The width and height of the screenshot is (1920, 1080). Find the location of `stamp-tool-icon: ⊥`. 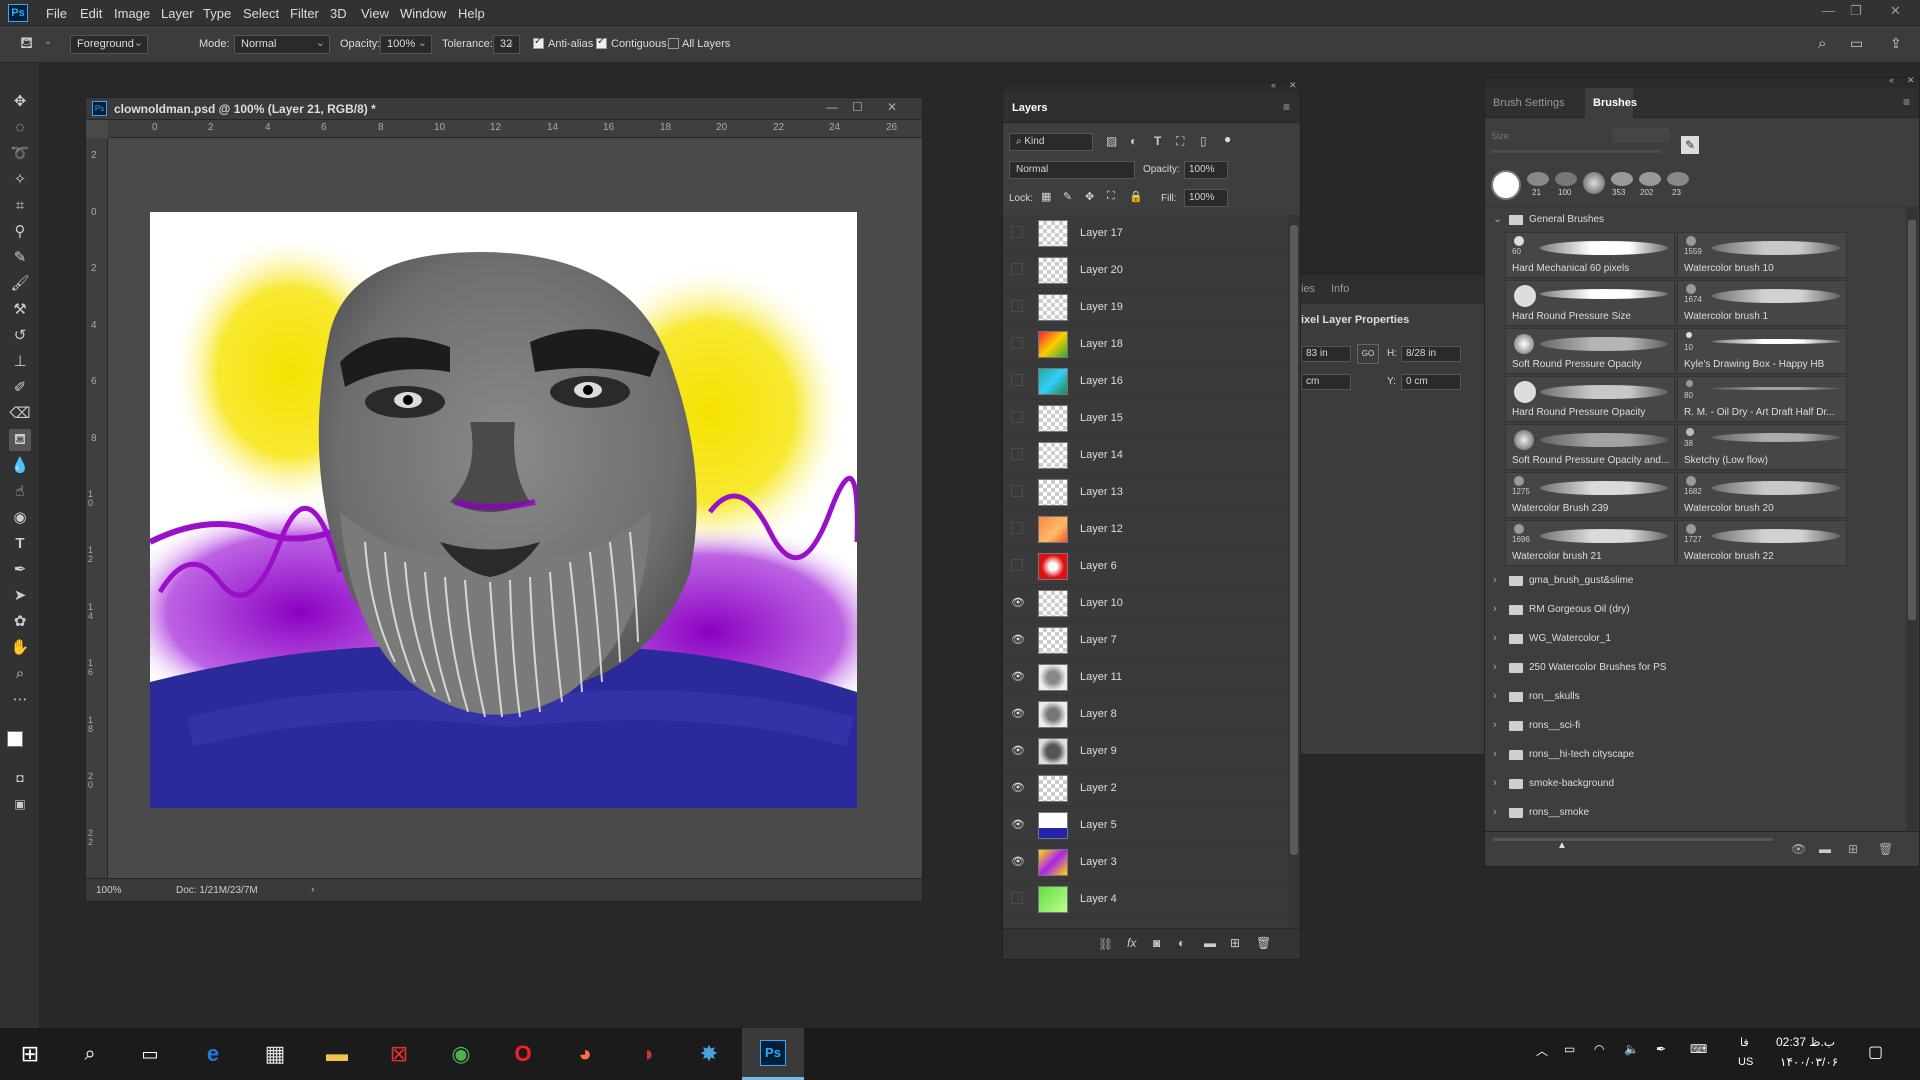

stamp-tool-icon: ⊥ is located at coordinates (20, 362).